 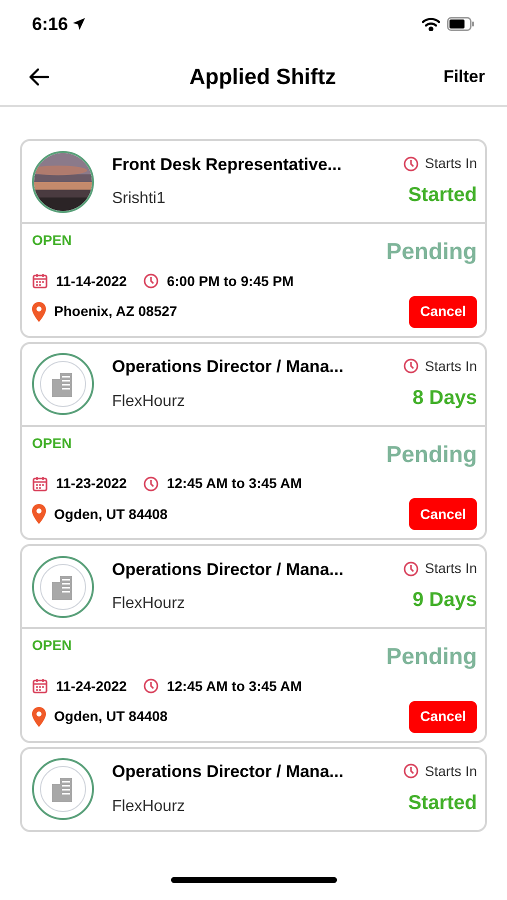 I want to click on filter-button: Filter, so click(x=464, y=77).